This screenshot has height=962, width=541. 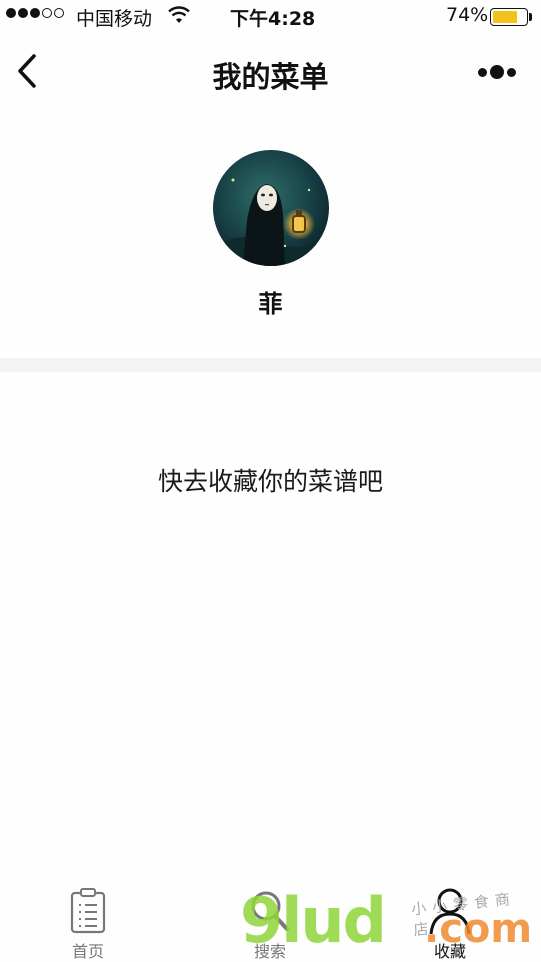 I want to click on tab-home: 首页, so click(x=88, y=920).